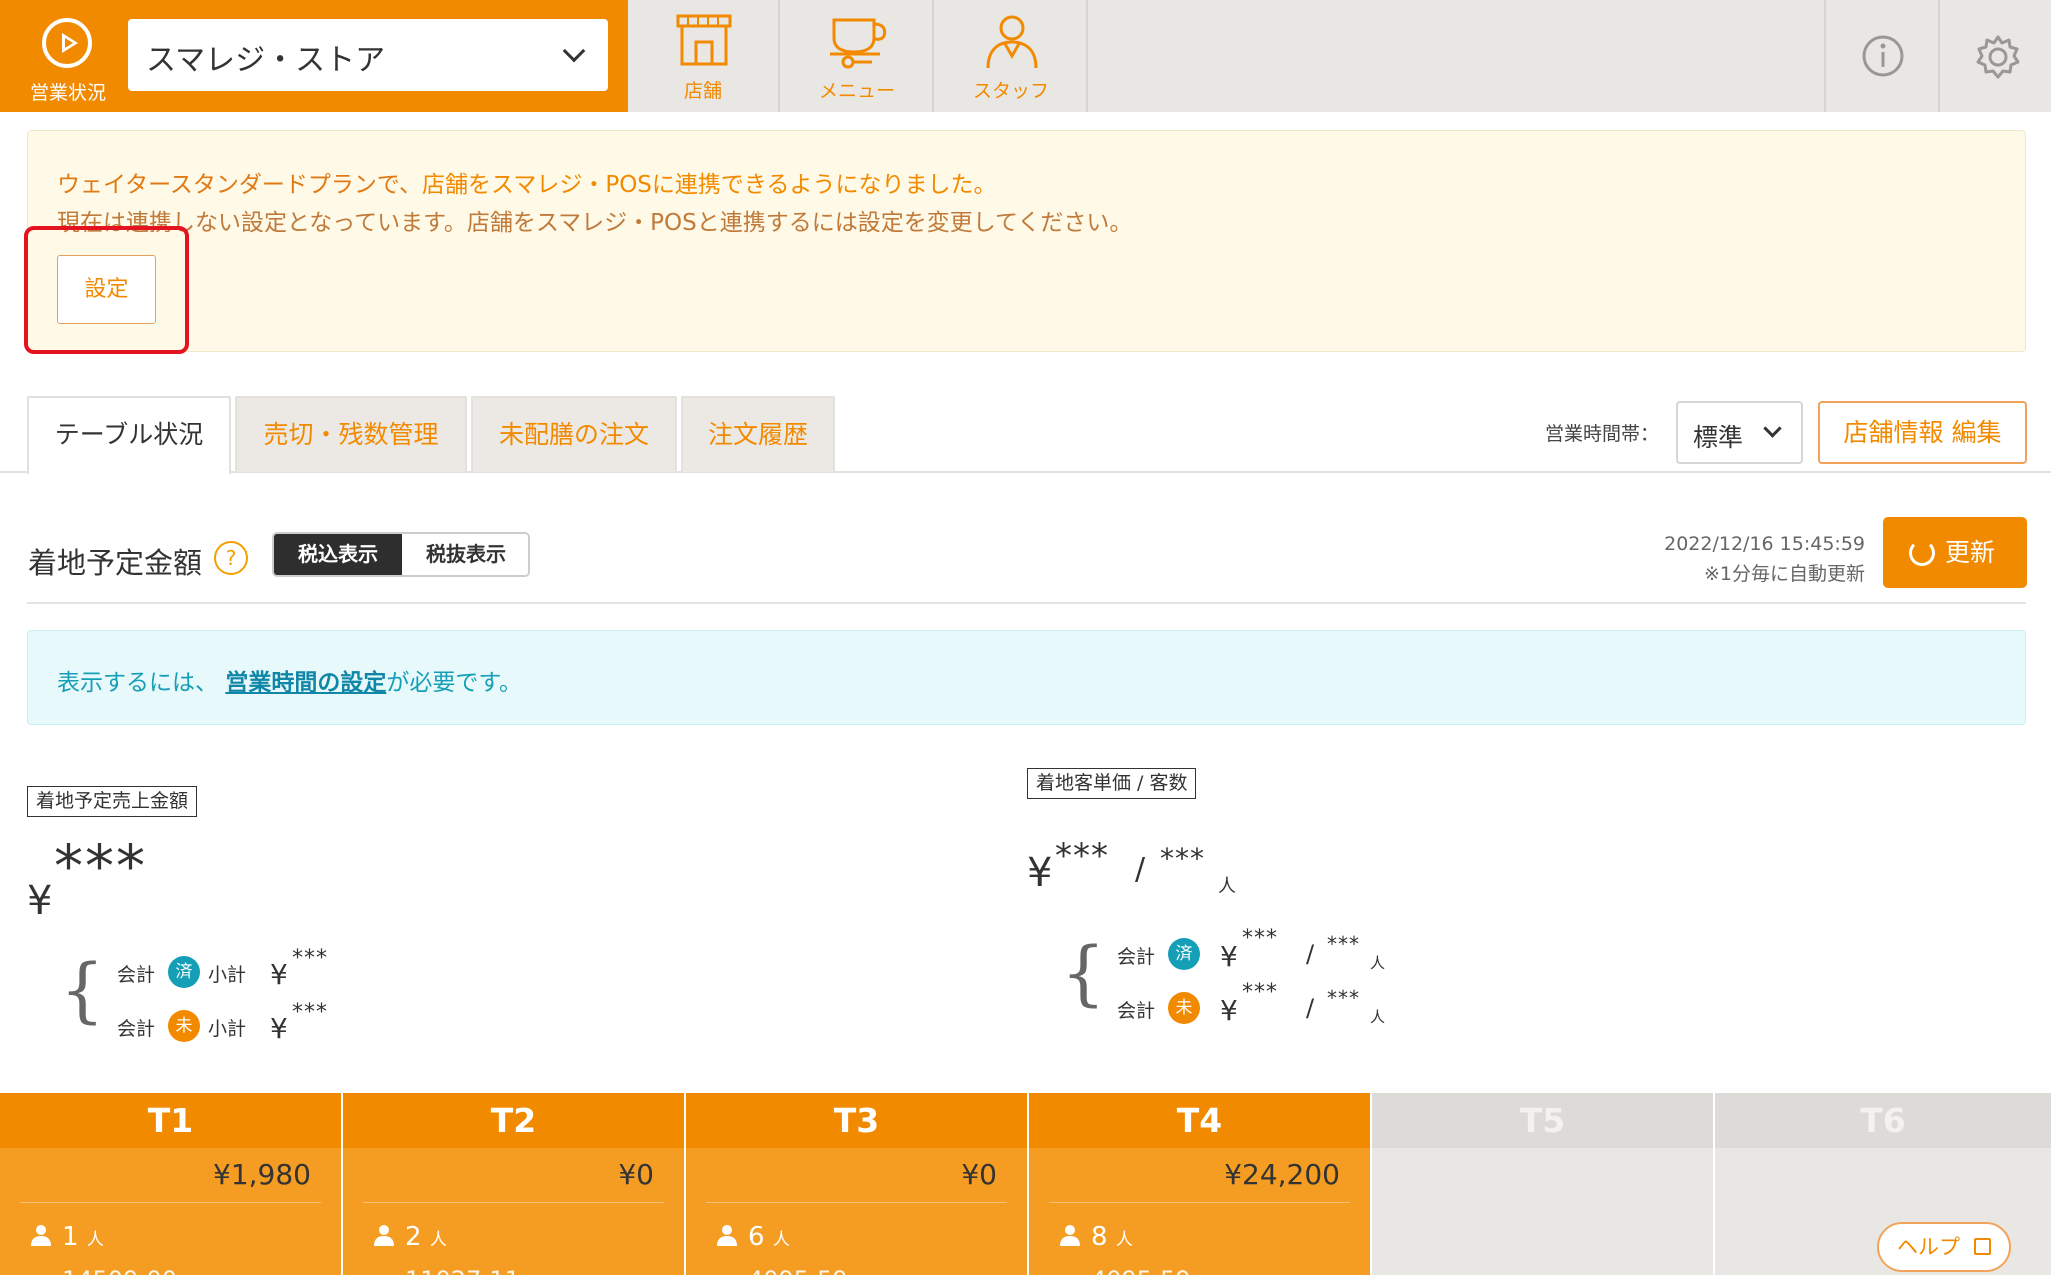 Image resolution: width=2051 pixels, height=1275 pixels. Describe the element at coordinates (310, 1012) in the screenshot. I see `unsettled-subtotal-value: ***` at that location.